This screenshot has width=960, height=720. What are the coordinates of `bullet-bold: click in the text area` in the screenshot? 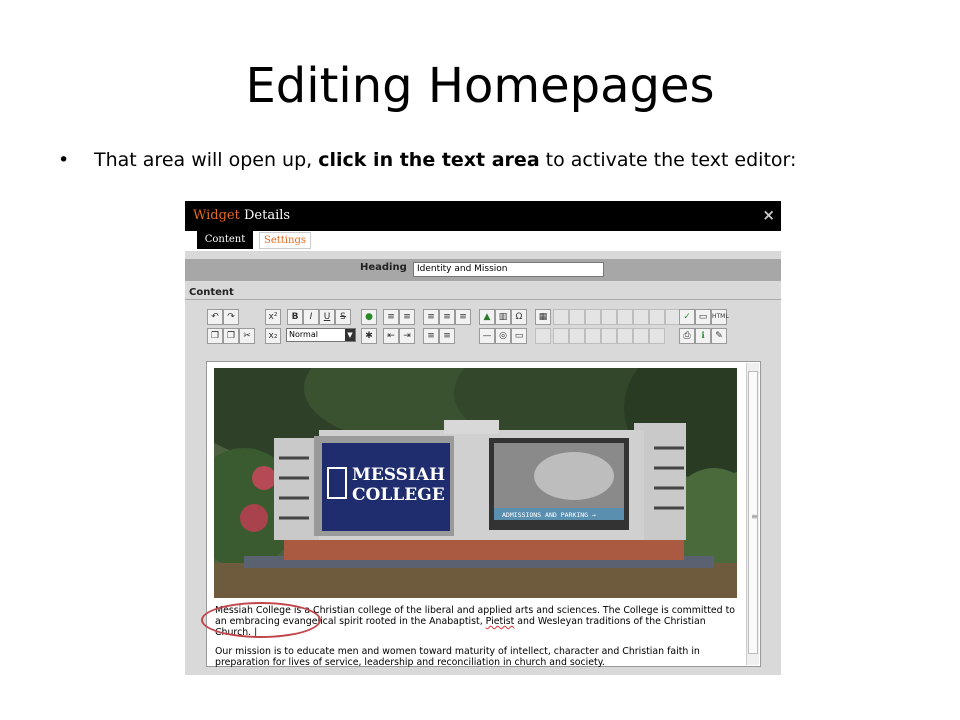 It's located at (429, 160).